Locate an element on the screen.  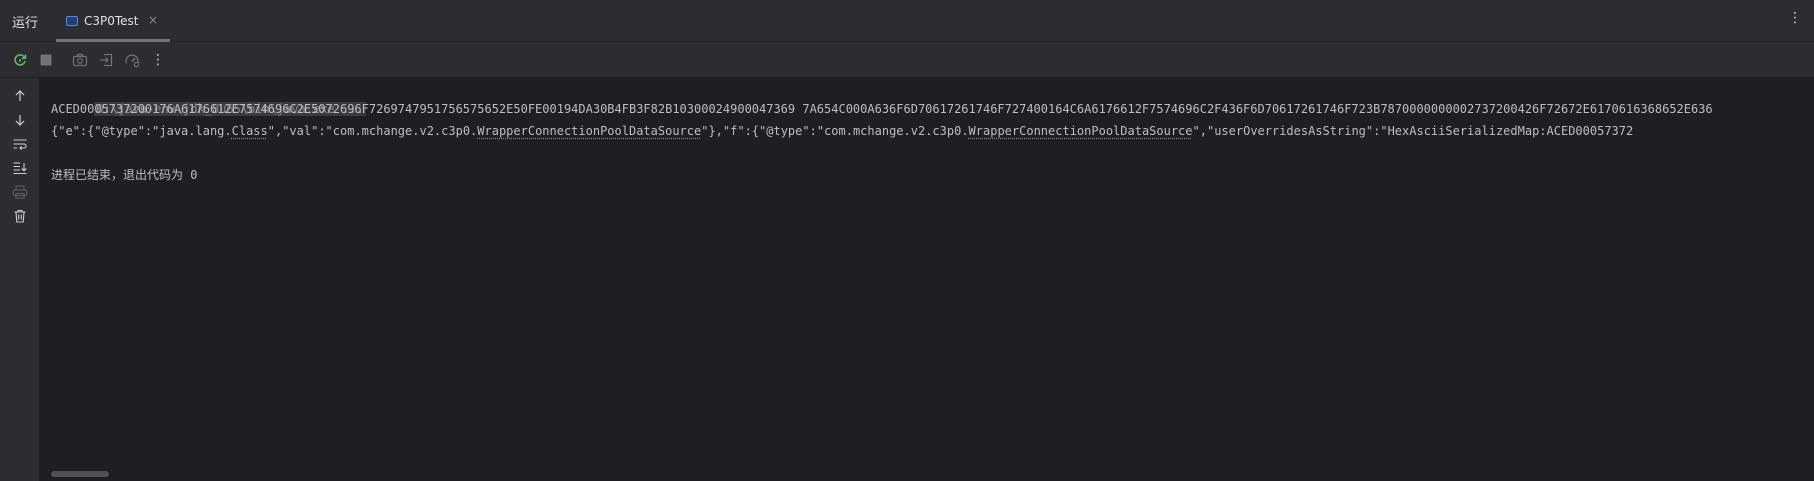
speed-icon is located at coordinates (132, 60).